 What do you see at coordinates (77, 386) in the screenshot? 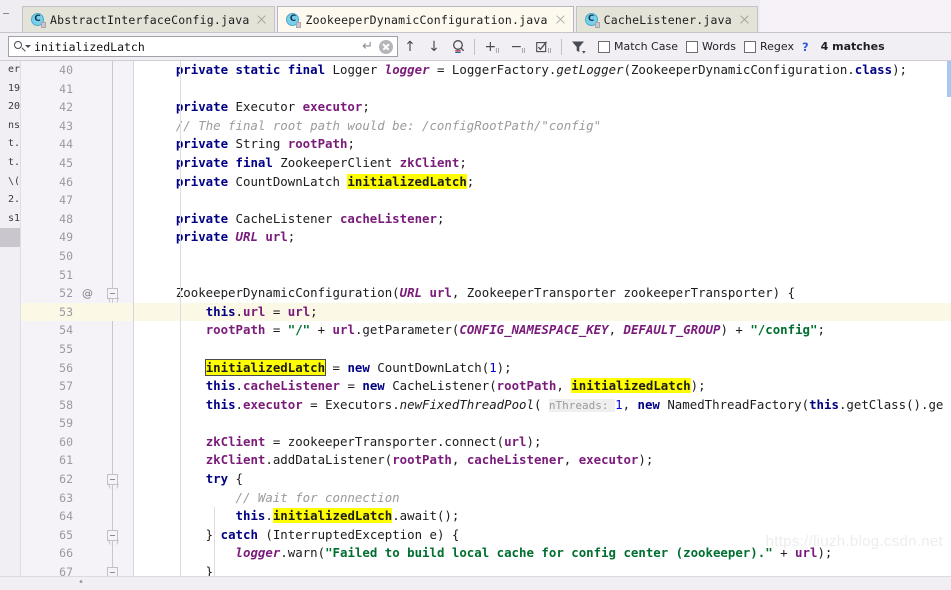
I see `gutter-row: 57` at bounding box center [77, 386].